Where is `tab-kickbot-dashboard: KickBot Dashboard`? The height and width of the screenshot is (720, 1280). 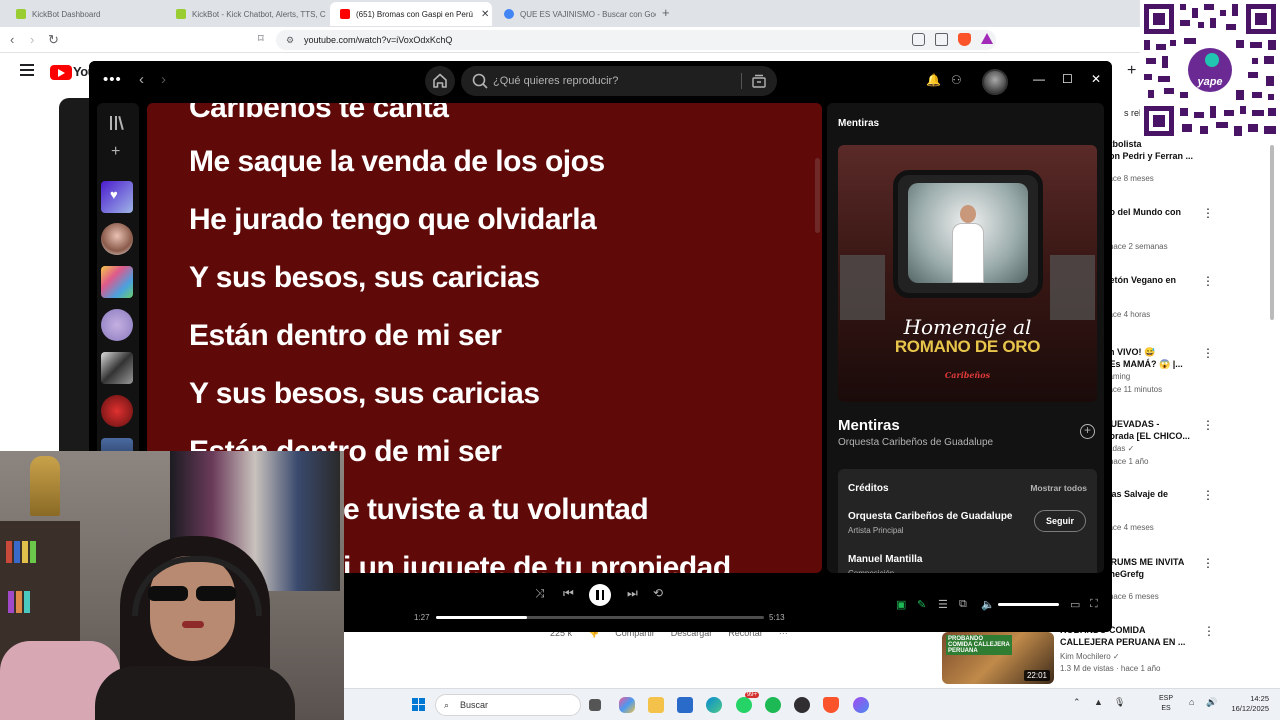
tab-kickbot-dashboard: KickBot Dashboard is located at coordinates (86, 14).